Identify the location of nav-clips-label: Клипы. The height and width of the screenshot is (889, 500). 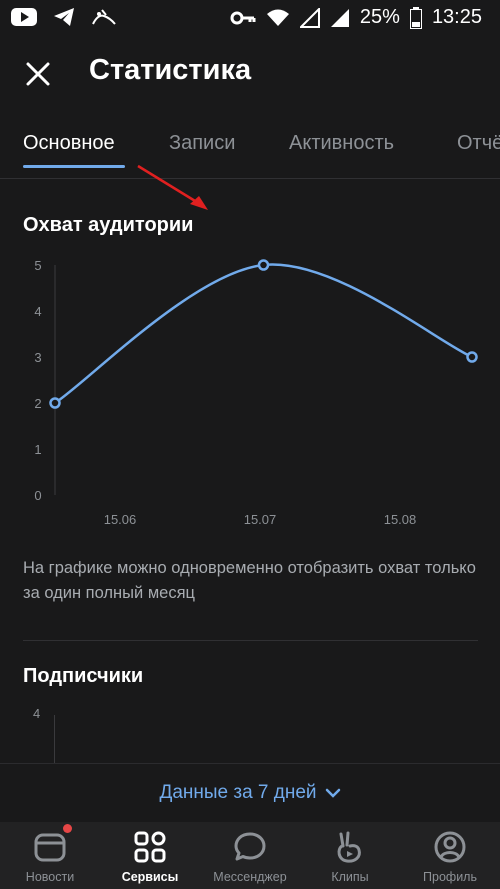
(350, 877).